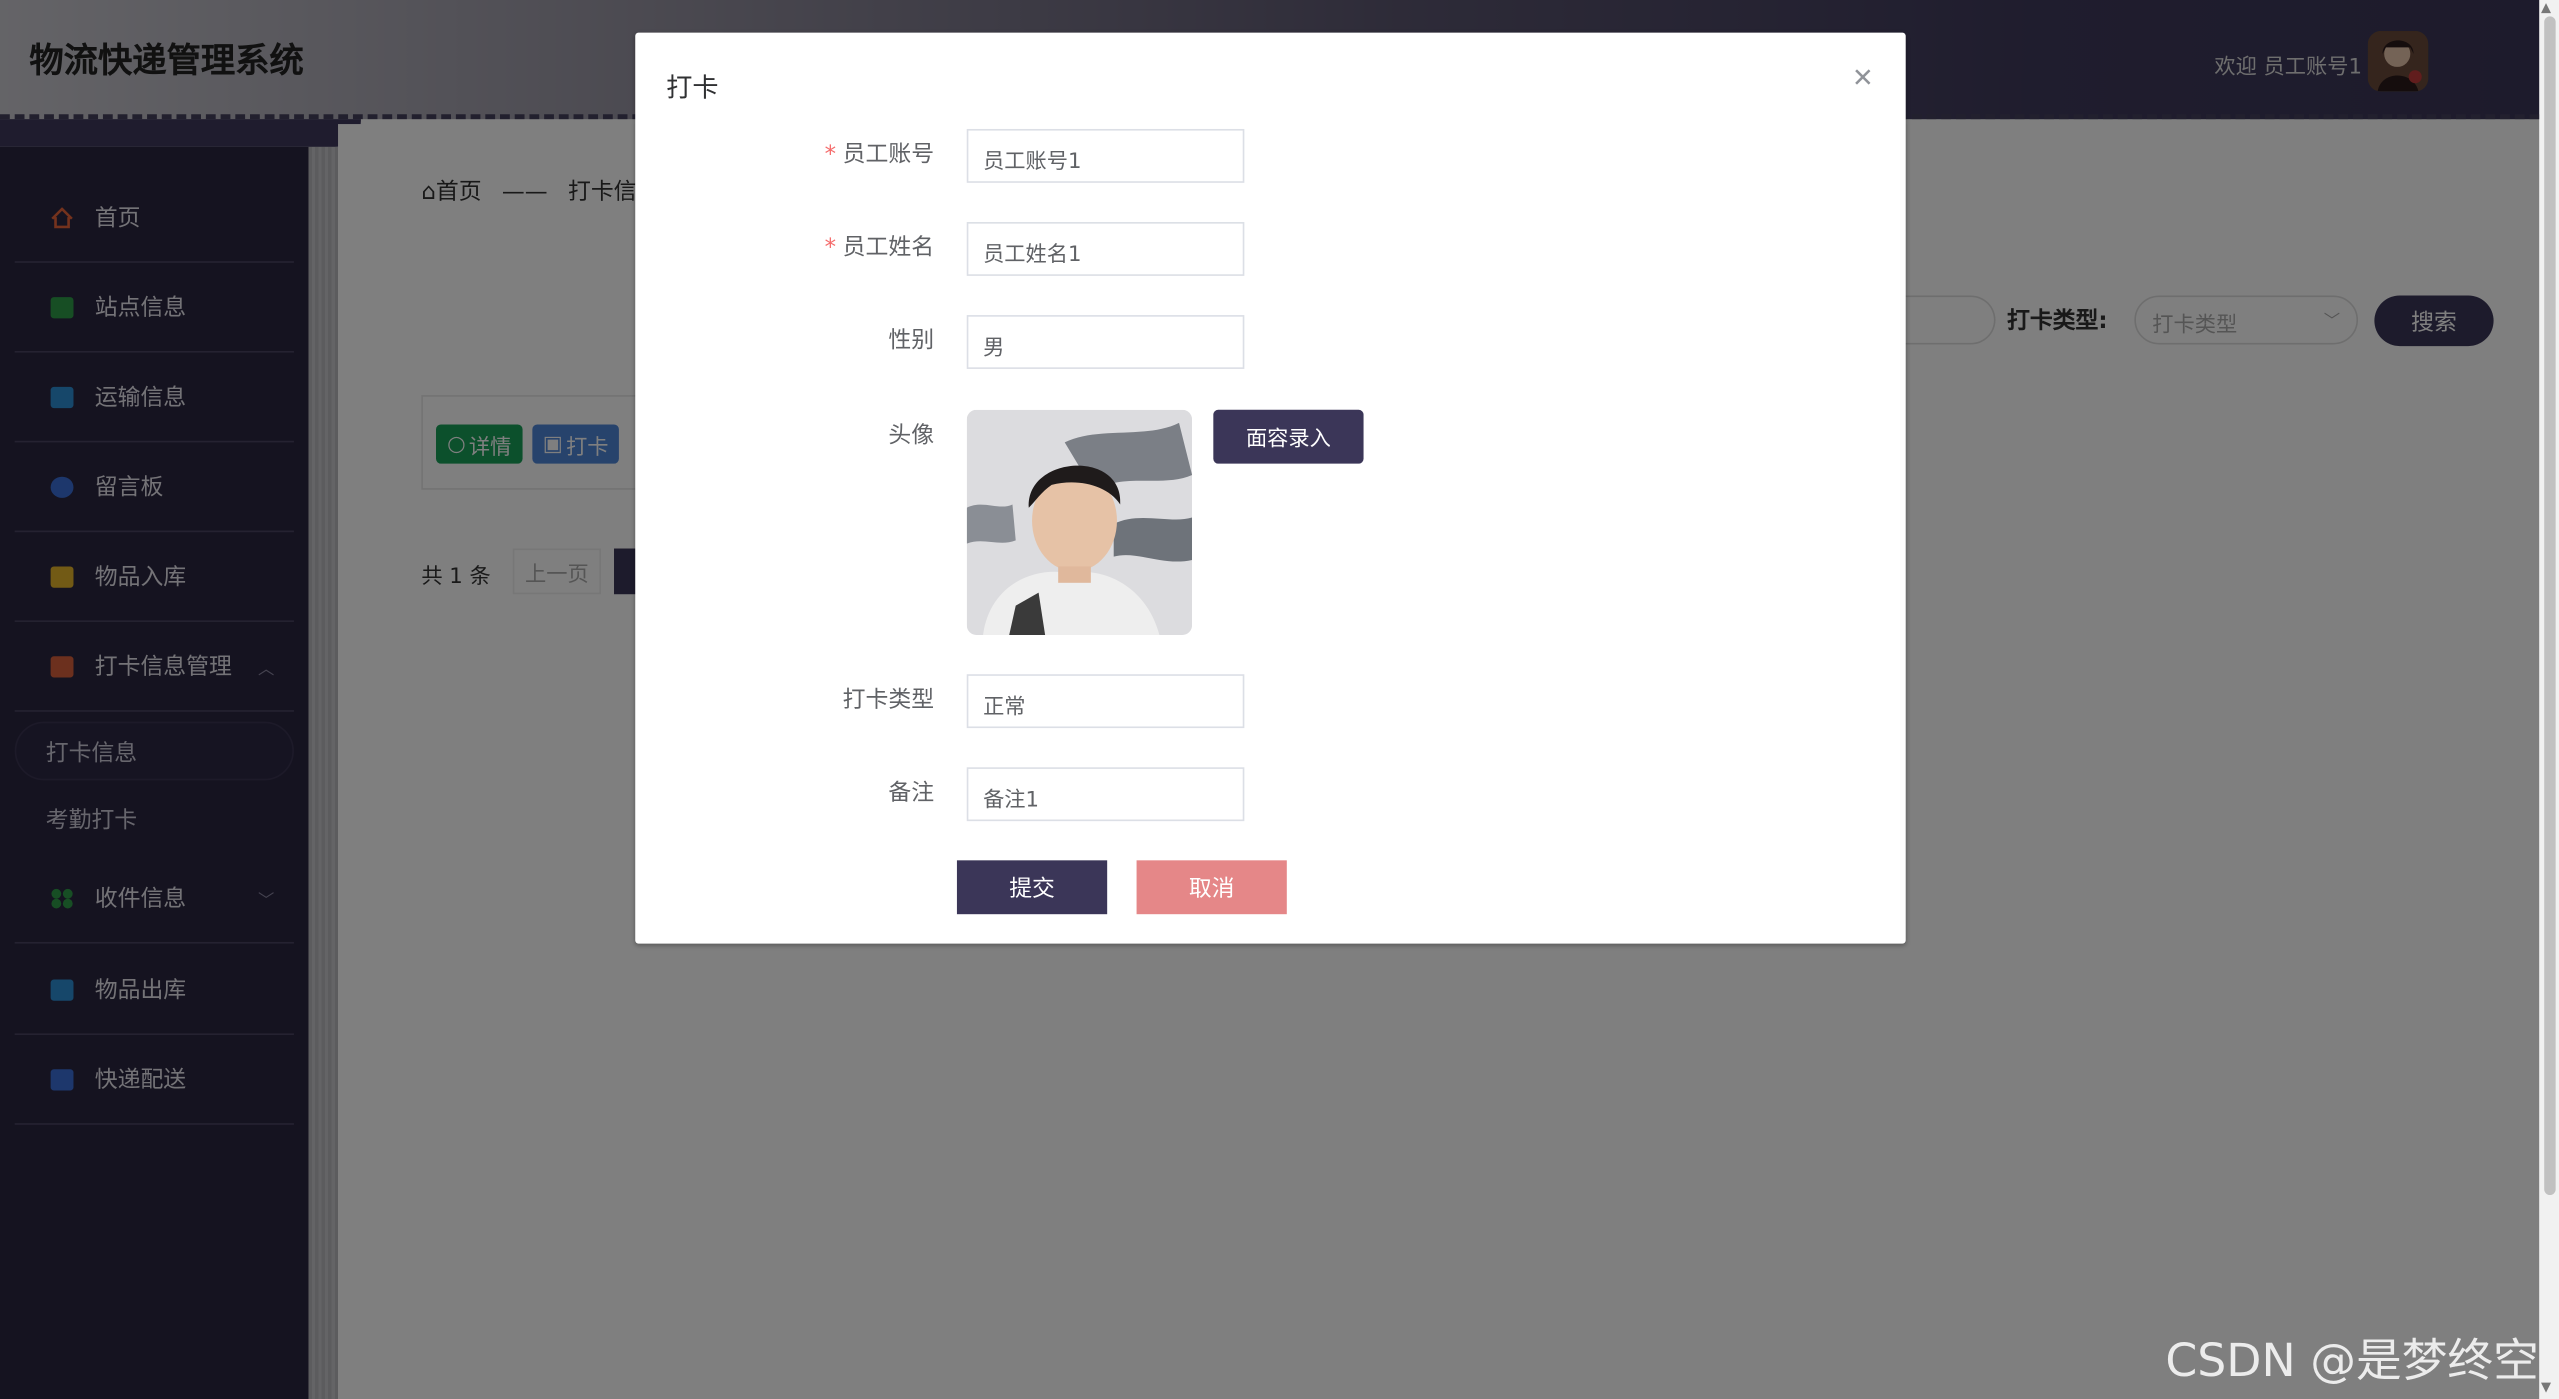 The image size is (2559, 1399). What do you see at coordinates (888, 700) in the screenshot?
I see `clock-type-label: 打卡类型` at bounding box center [888, 700].